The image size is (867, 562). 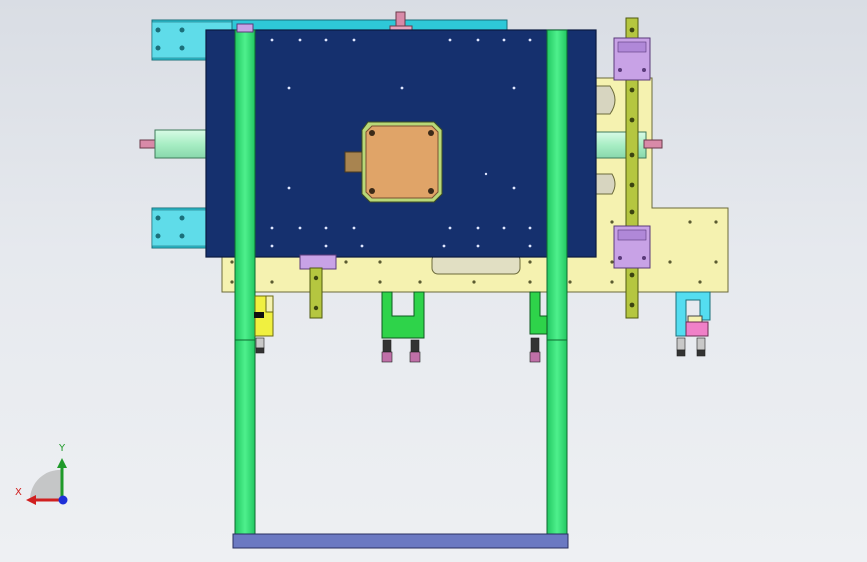 What do you see at coordinates (538, 313) in the screenshot?
I see `bracket-green-right` at bounding box center [538, 313].